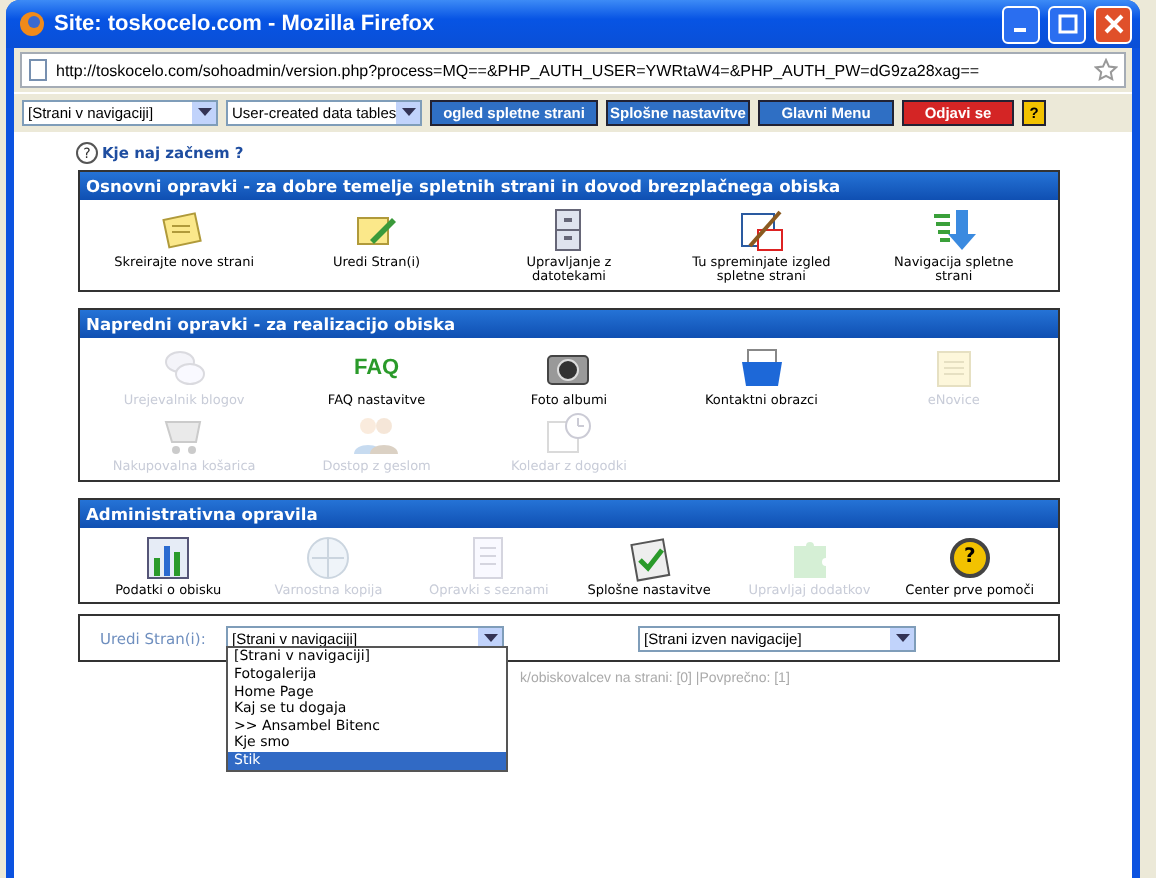 The width and height of the screenshot is (1156, 878). I want to click on calendar-icon, so click(568, 434).